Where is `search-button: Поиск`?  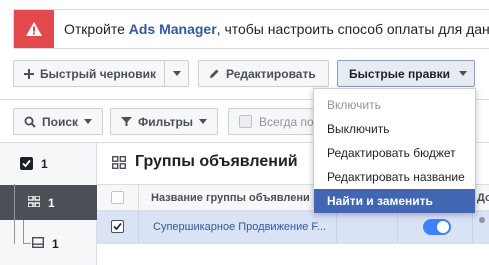 search-button: Поиск is located at coordinates (58, 121).